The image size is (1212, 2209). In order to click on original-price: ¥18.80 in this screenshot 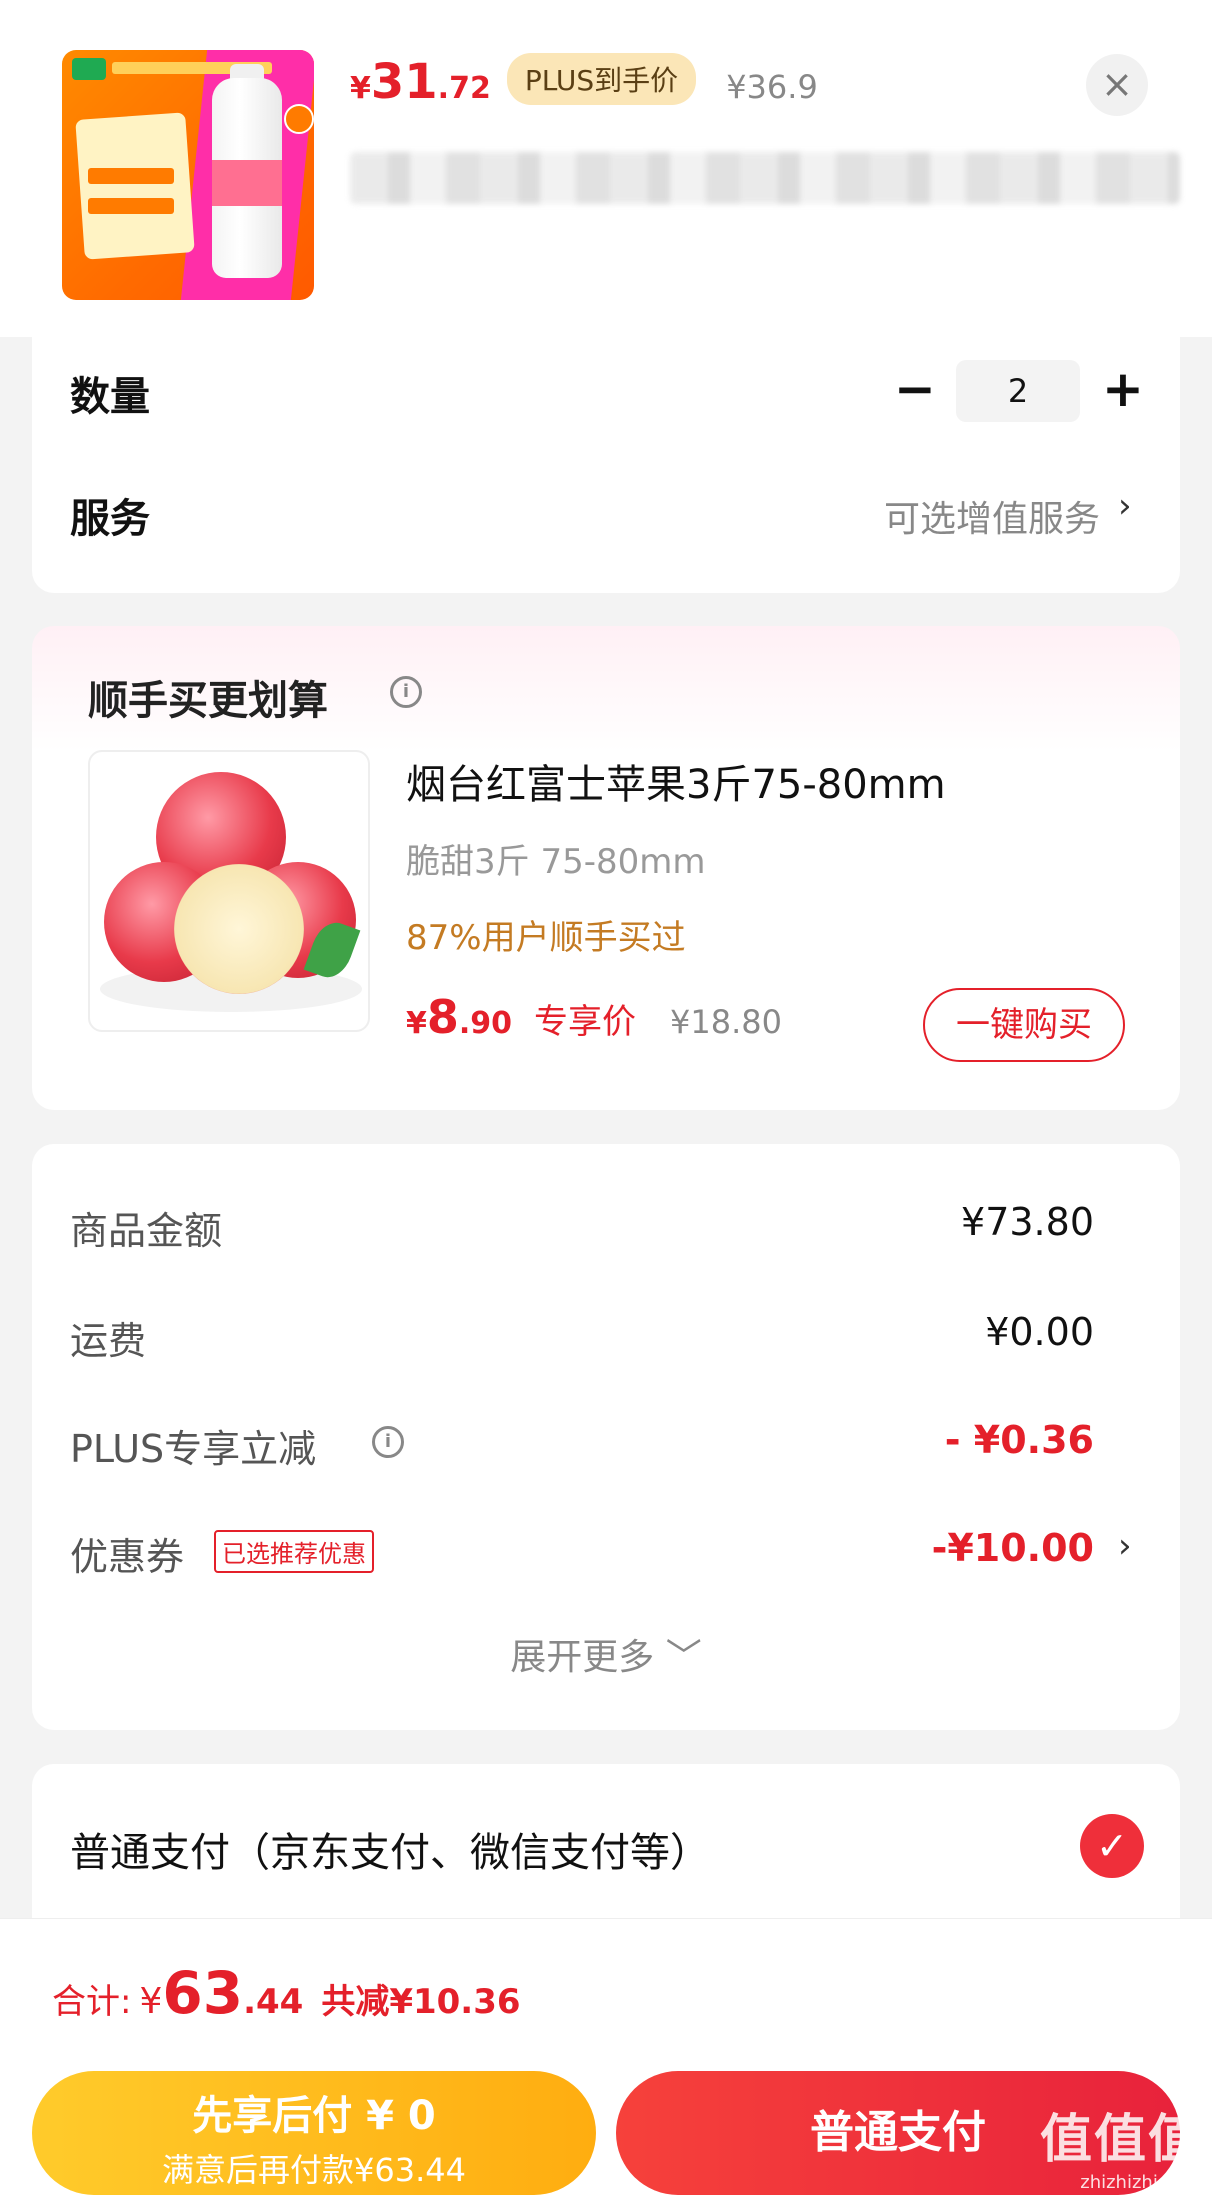, I will do `click(726, 1022)`.